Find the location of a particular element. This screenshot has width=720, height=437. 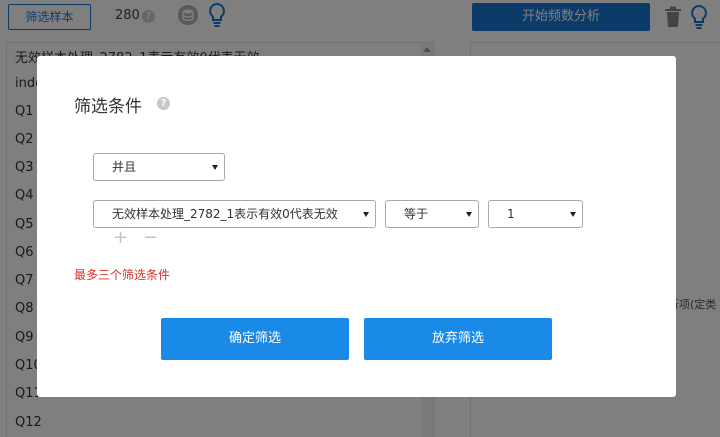

logic-select-value: 并且 is located at coordinates (124, 167).